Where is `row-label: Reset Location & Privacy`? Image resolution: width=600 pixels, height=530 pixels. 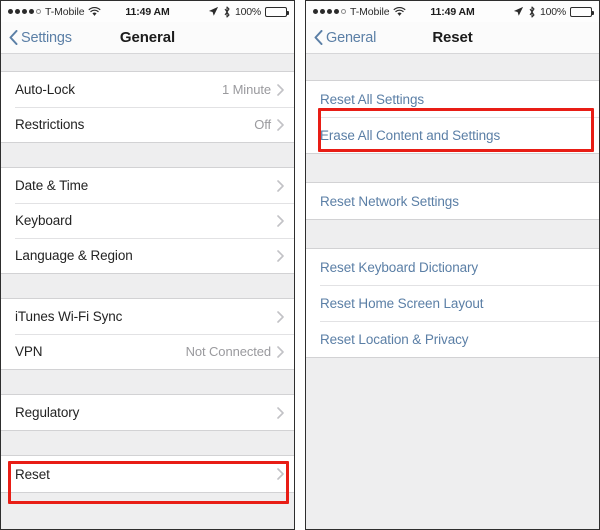 row-label: Reset Location & Privacy is located at coordinates (394, 339).